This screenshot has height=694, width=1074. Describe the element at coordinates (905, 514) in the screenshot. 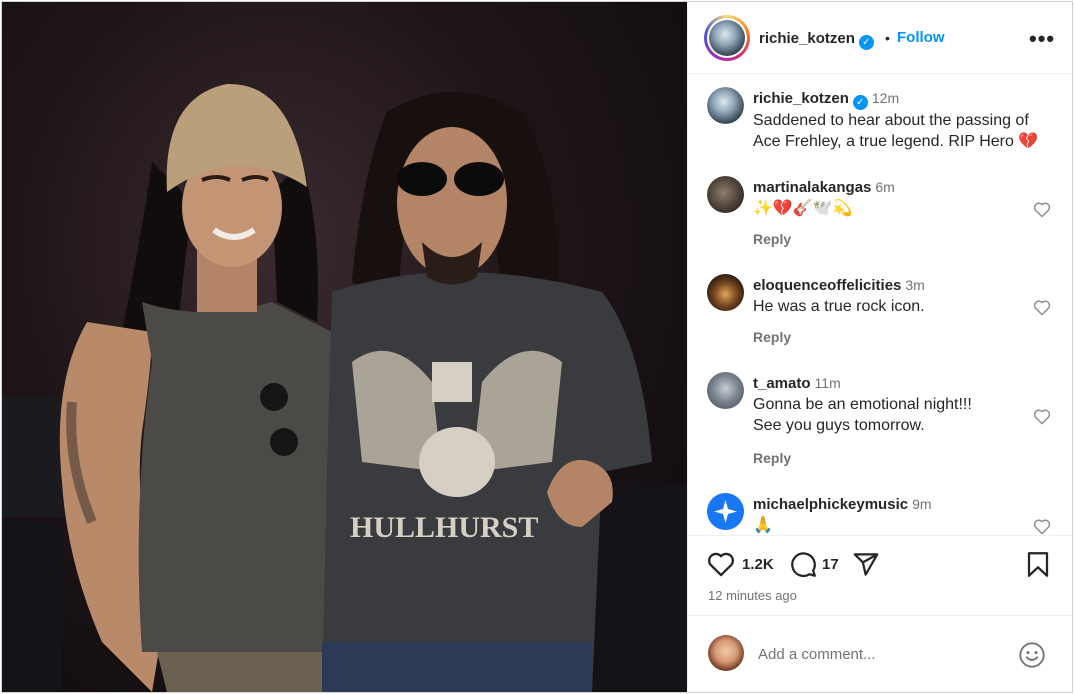

I see `comment: michaelphickeymusic 9m 🙏` at that location.